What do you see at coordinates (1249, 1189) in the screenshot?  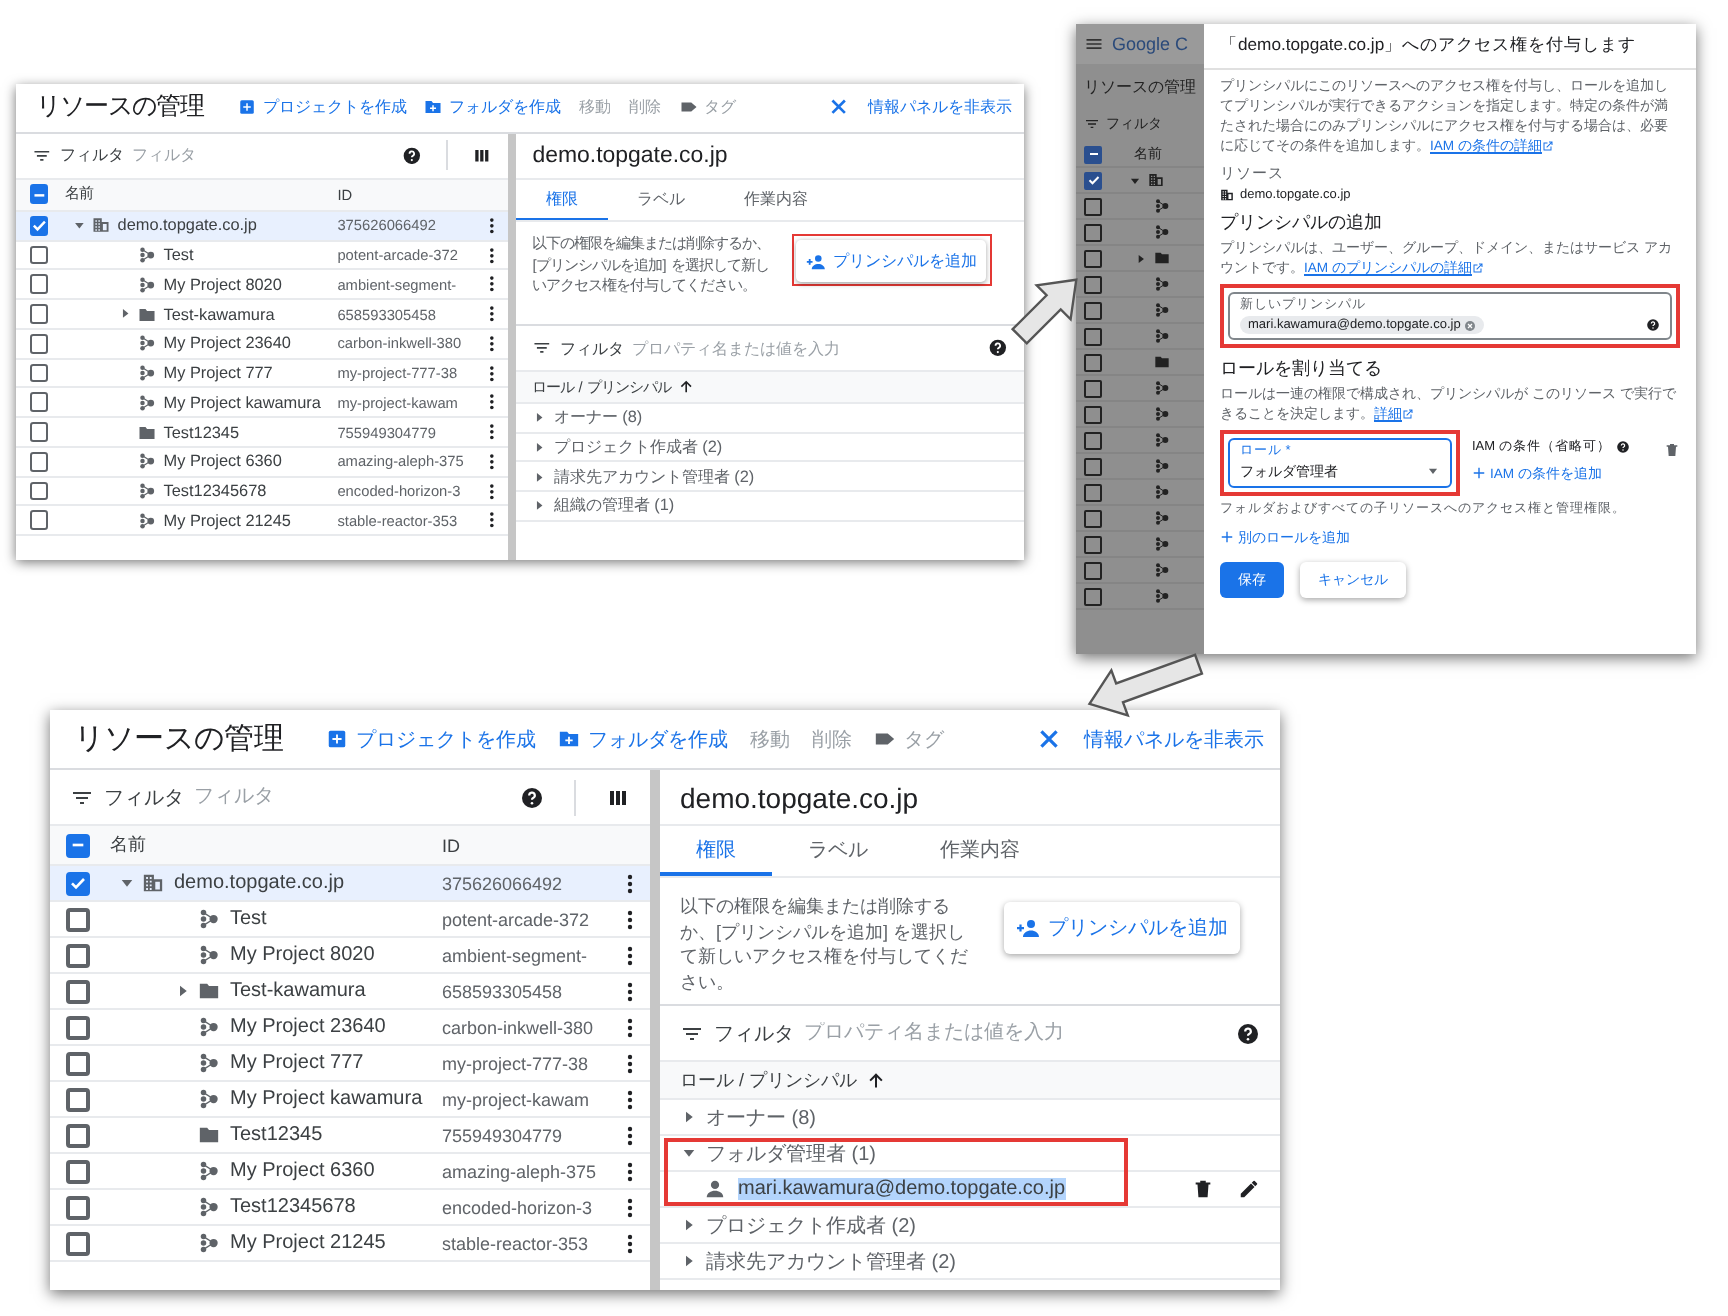 I see `edit-icon` at bounding box center [1249, 1189].